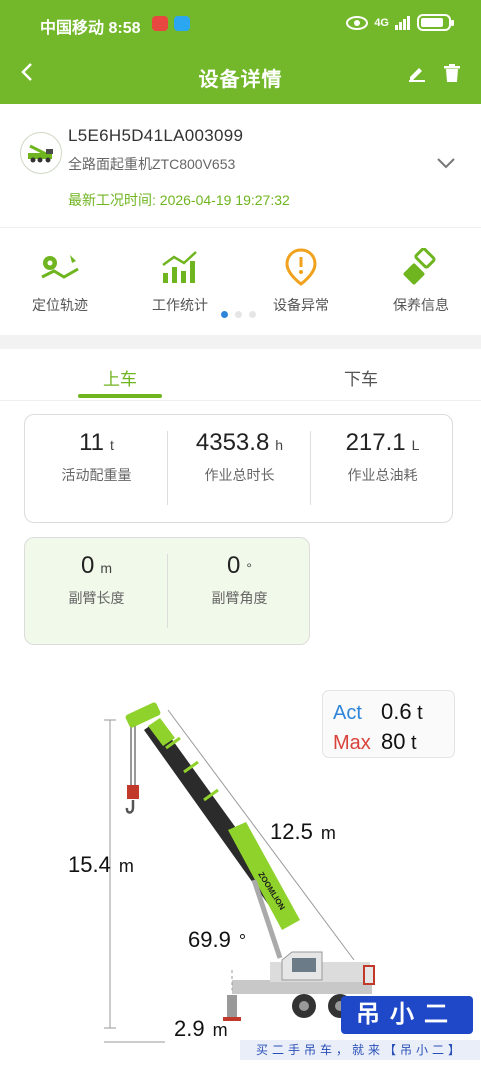 The width and height of the screenshot is (481, 1066). Describe the element at coordinates (217, 939) in the screenshot. I see `boom-angle: 69.9 °` at that location.